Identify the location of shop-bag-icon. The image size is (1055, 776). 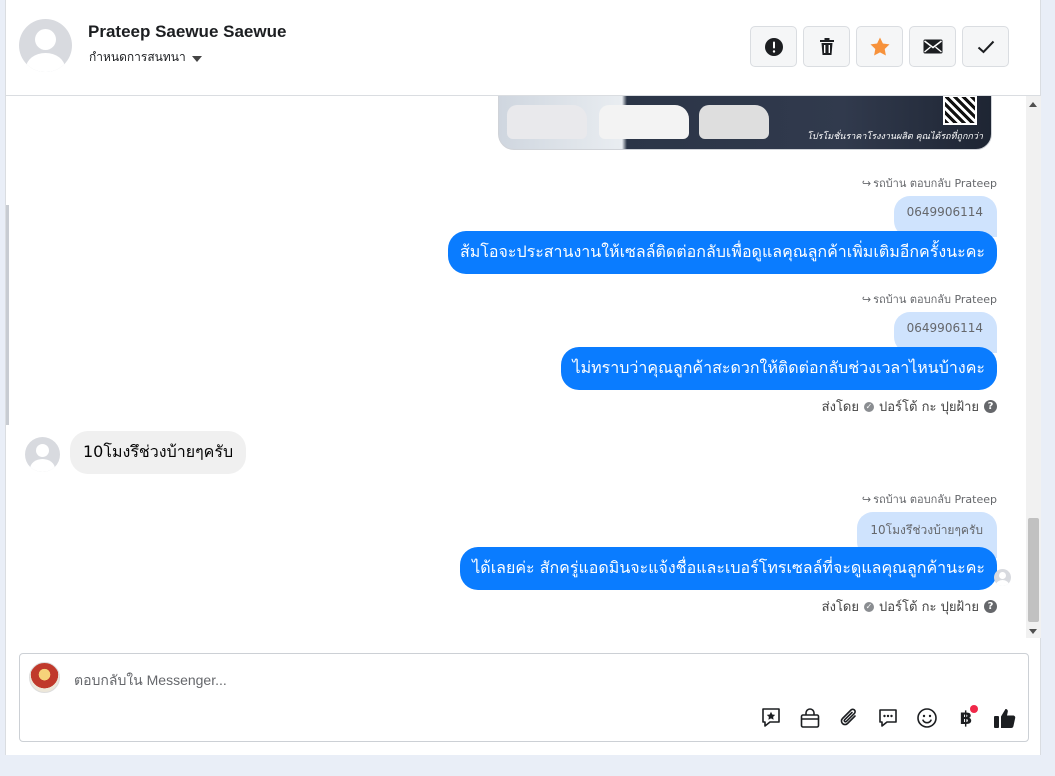
(810, 718).